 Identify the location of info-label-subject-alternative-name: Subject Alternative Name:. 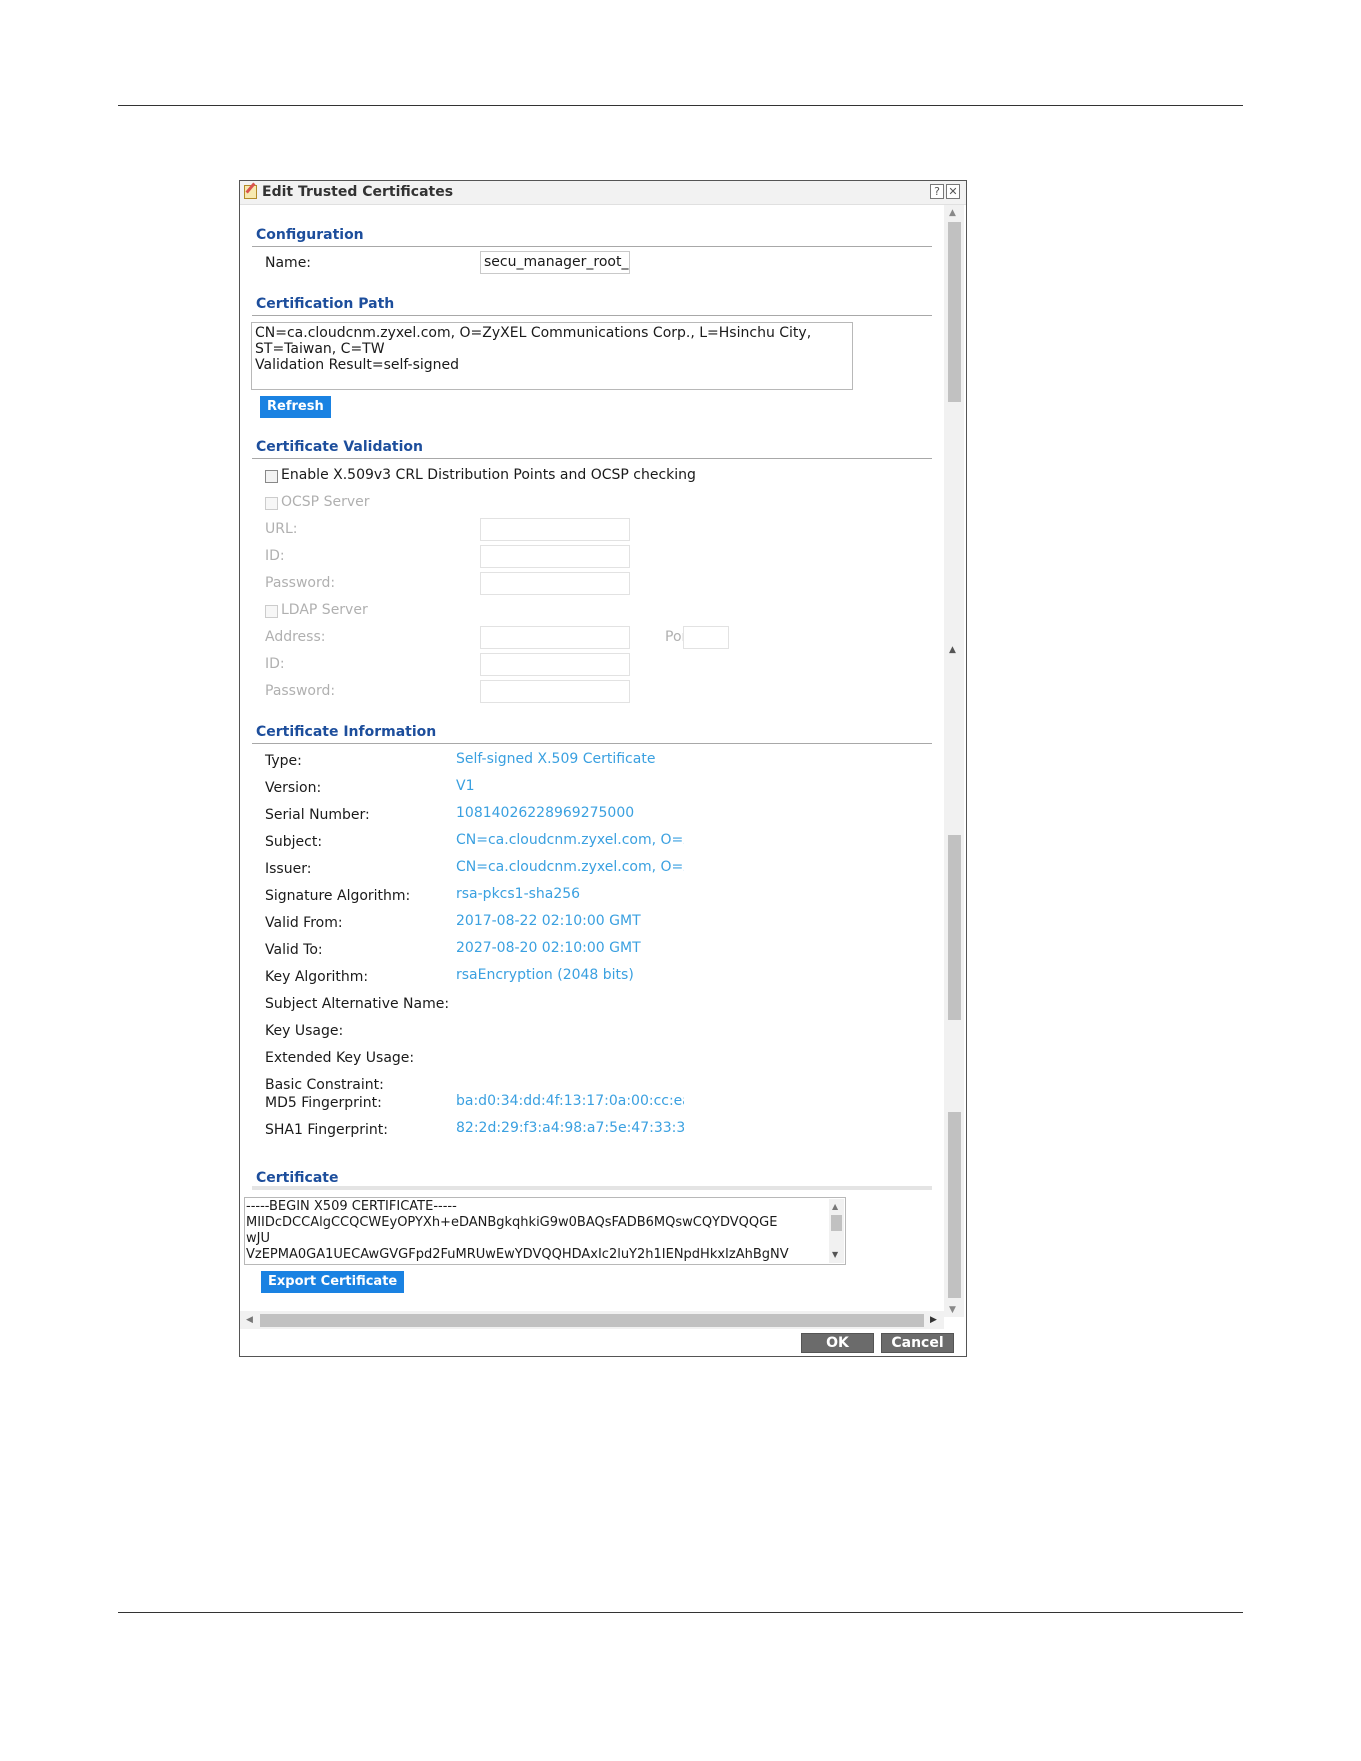
(357, 1004).